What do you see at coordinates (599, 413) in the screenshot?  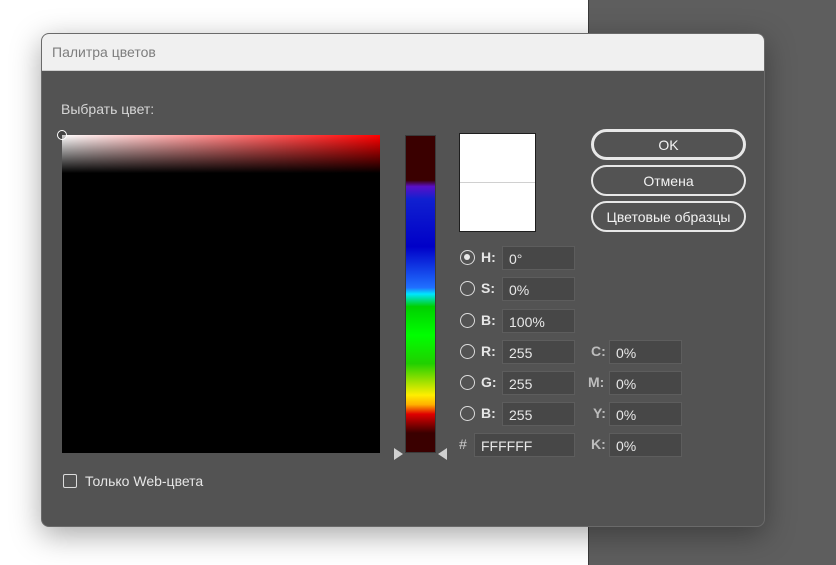 I see `yellow-label: Y:` at bounding box center [599, 413].